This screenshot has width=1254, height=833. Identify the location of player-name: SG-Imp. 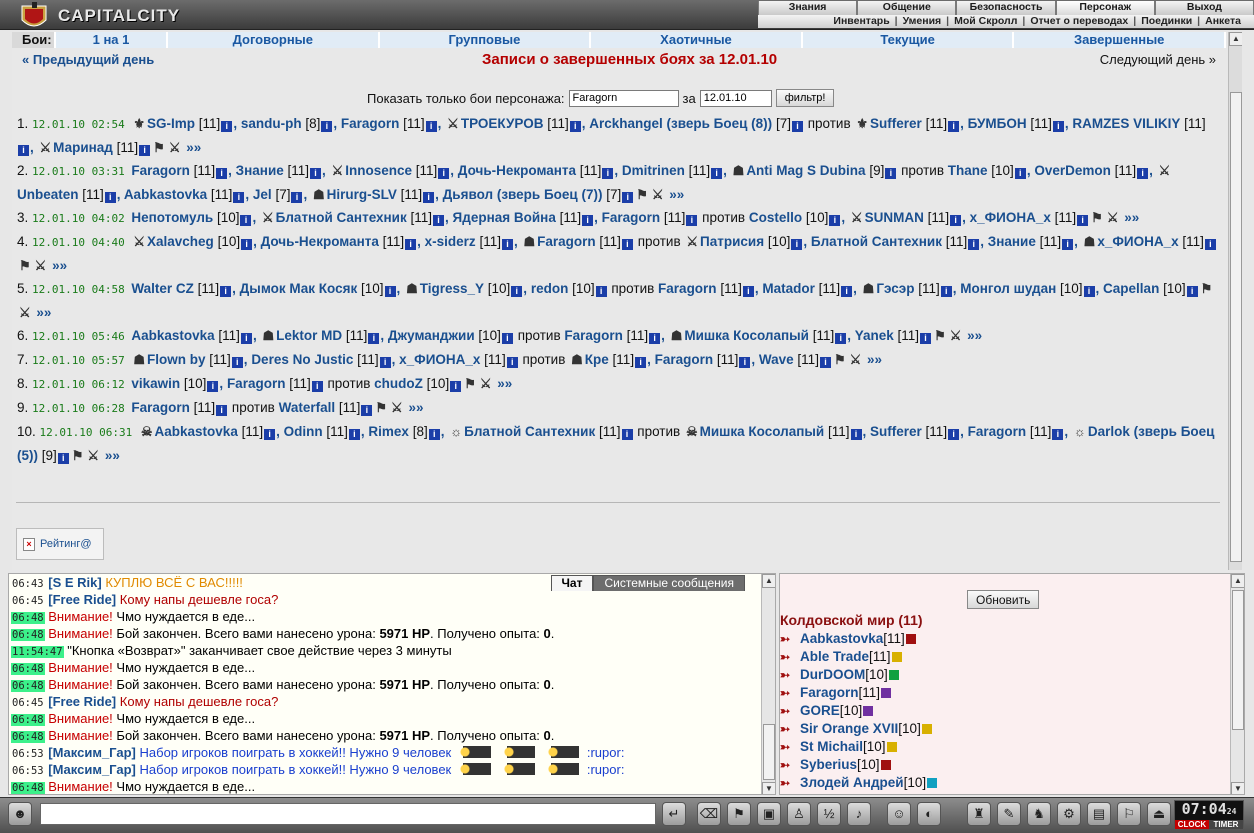
(171, 123).